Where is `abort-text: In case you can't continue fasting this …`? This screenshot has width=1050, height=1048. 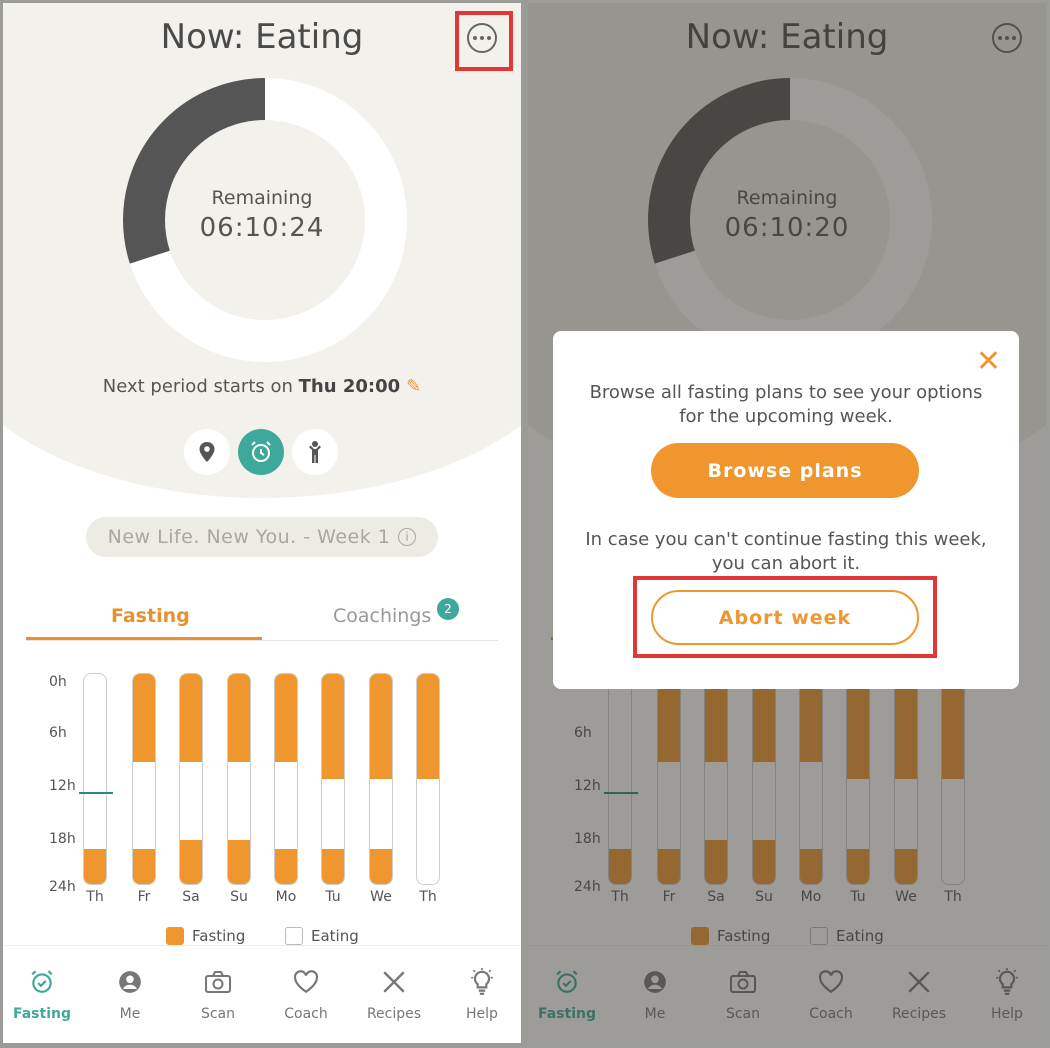 abort-text: In case you can't continue fasting this … is located at coordinates (786, 551).